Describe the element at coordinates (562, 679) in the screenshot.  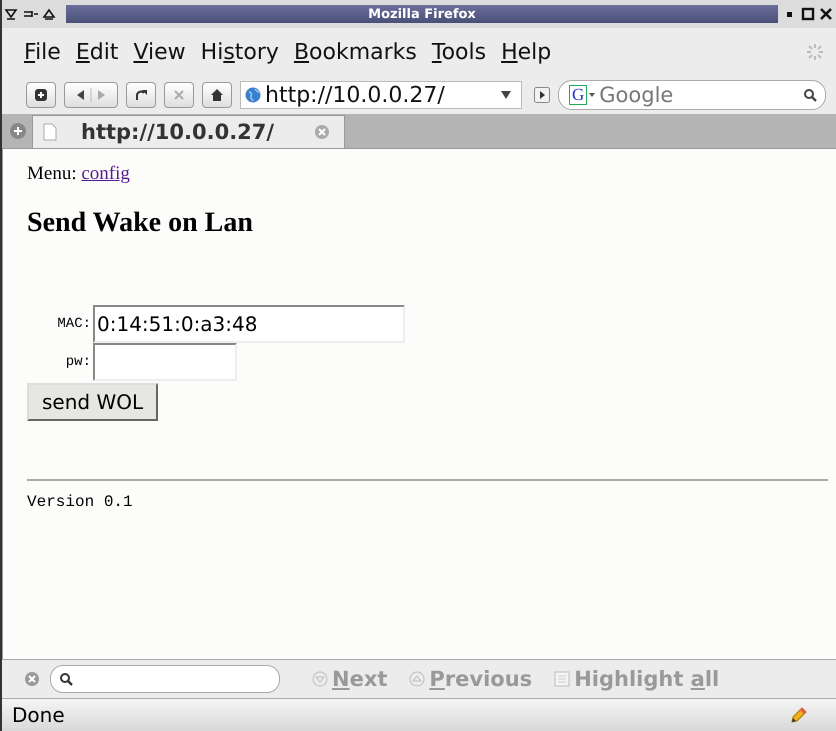
I see `checkbox-icon` at that location.